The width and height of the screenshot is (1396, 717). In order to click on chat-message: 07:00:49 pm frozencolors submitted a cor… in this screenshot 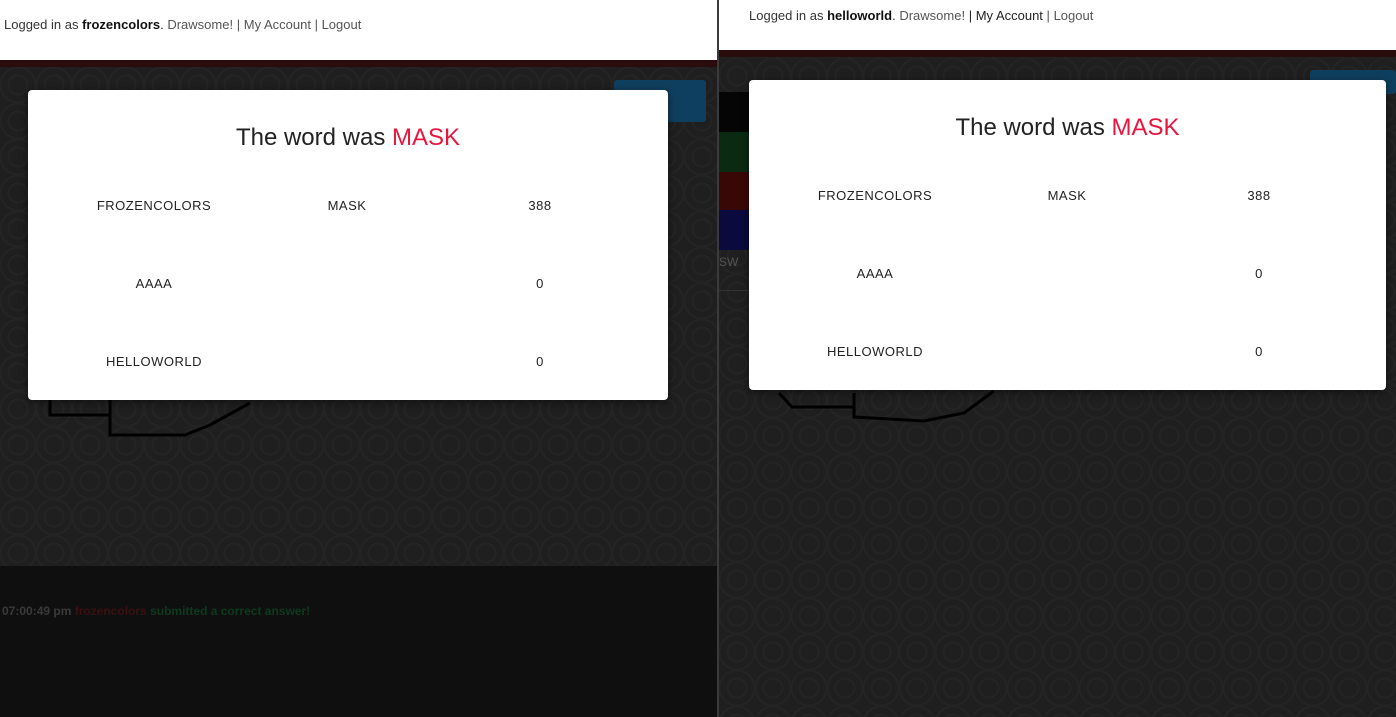, I will do `click(156, 611)`.